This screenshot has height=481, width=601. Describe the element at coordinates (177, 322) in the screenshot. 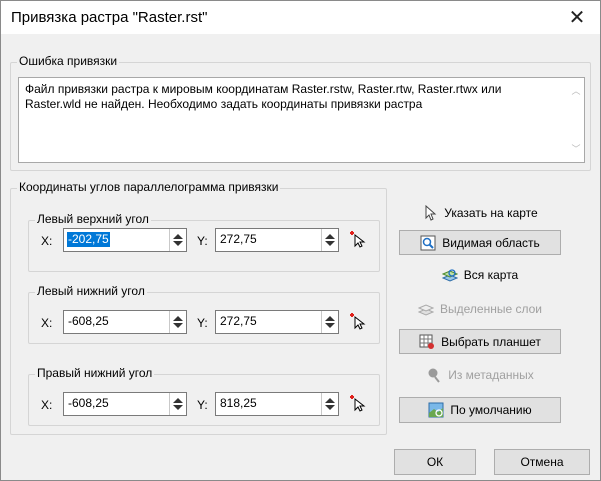

I see `bottom-left-x-stepper` at that location.